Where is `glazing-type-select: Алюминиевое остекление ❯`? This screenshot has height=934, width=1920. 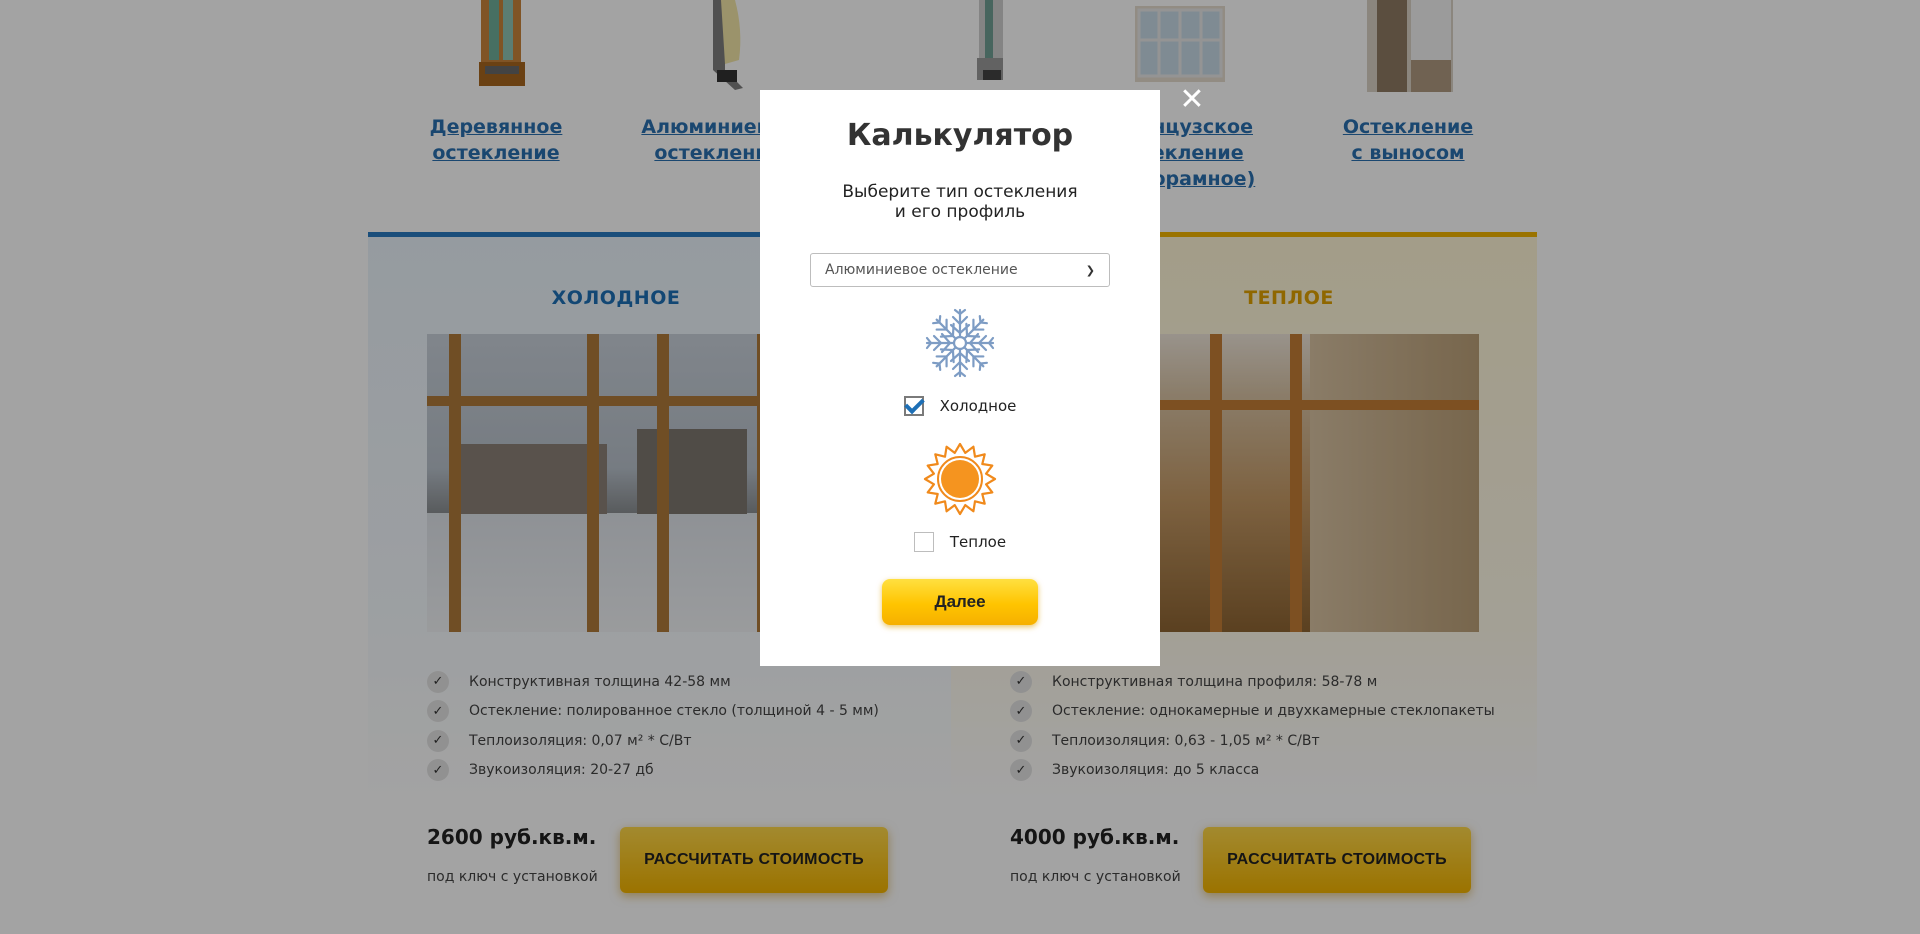
glazing-type-select: Алюминиевое остекление ❯ is located at coordinates (960, 270).